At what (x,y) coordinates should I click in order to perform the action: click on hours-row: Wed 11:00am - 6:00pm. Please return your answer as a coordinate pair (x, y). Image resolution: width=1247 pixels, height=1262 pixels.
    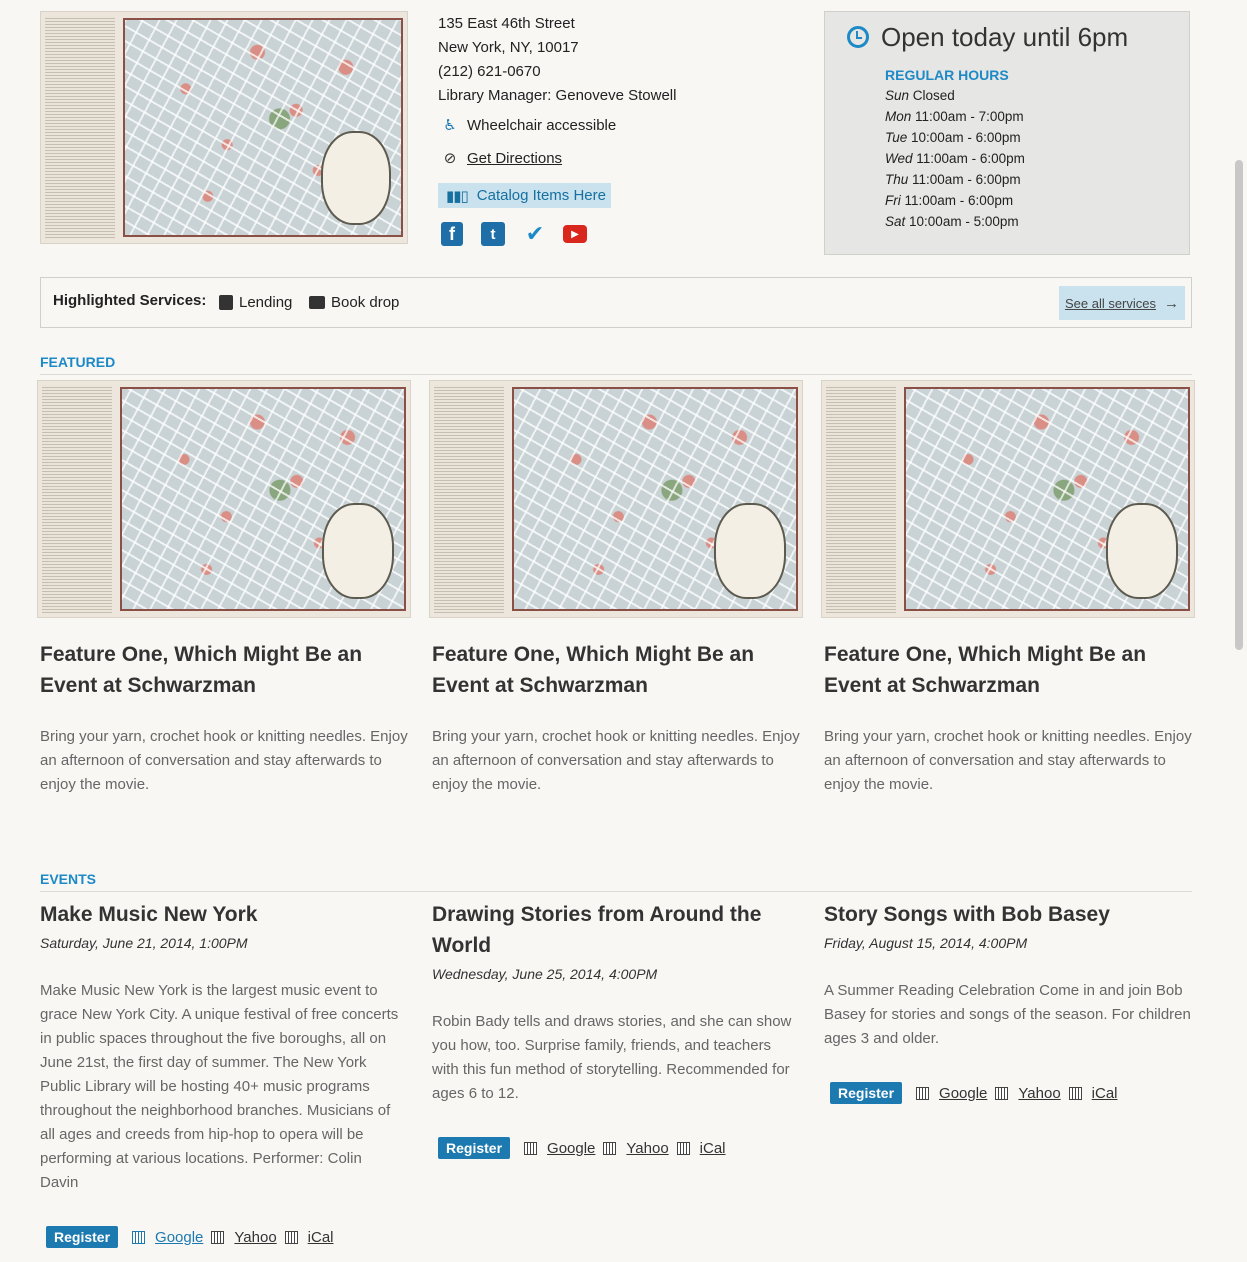
    Looking at the image, I should click on (955, 158).